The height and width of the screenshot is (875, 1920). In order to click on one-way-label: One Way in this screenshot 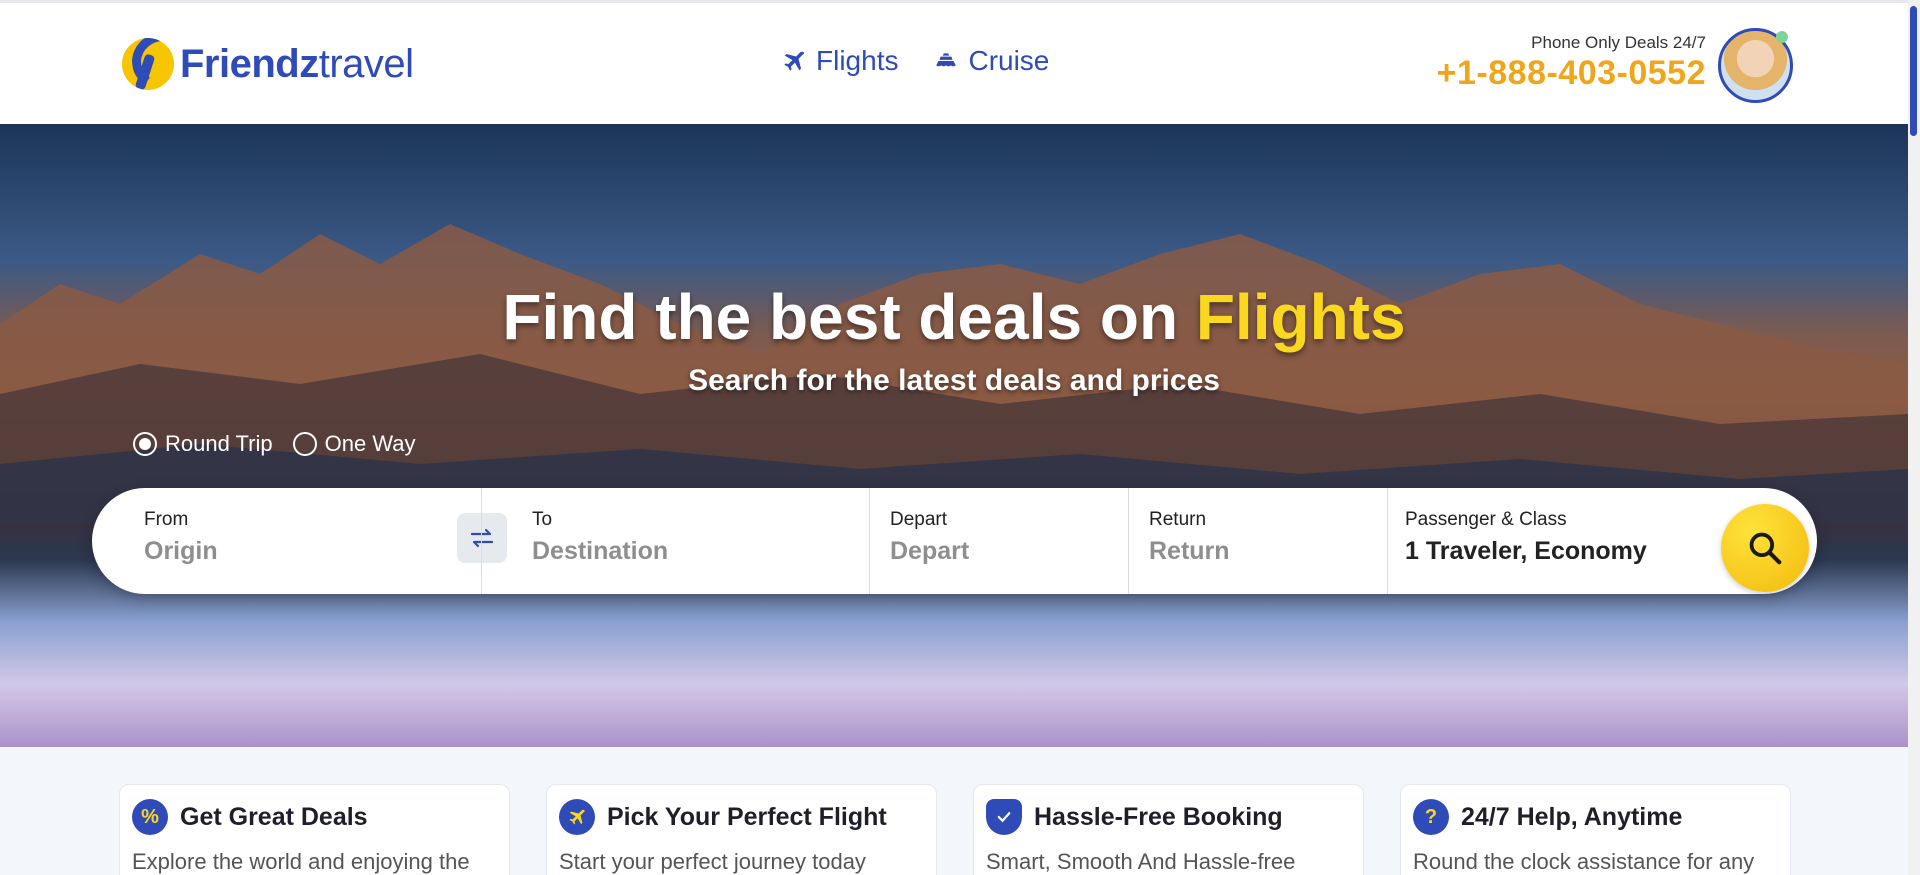, I will do `click(370, 443)`.